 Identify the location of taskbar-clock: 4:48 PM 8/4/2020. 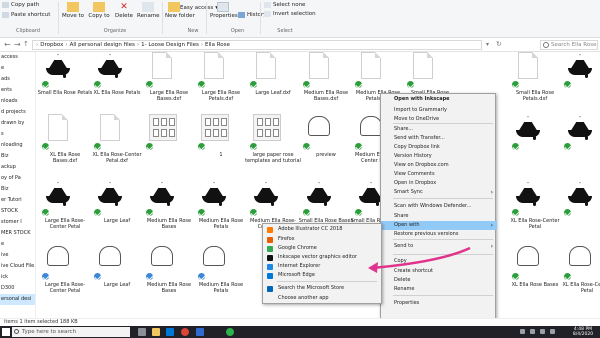
(583, 332).